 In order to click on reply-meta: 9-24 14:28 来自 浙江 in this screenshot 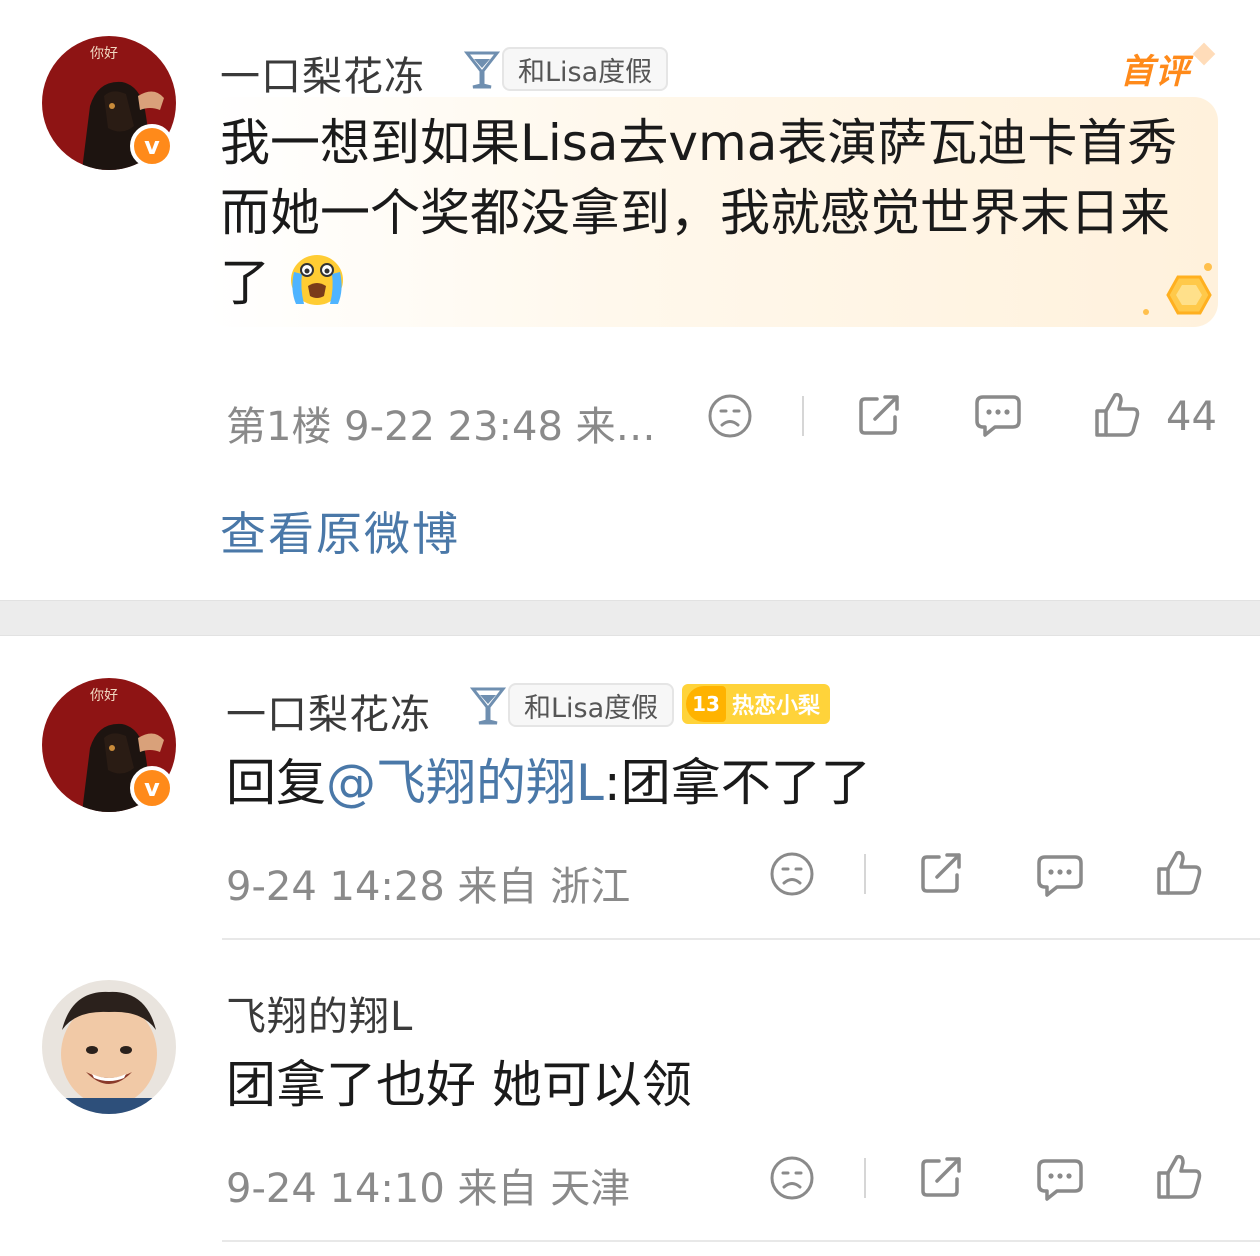, I will do `click(428, 887)`.